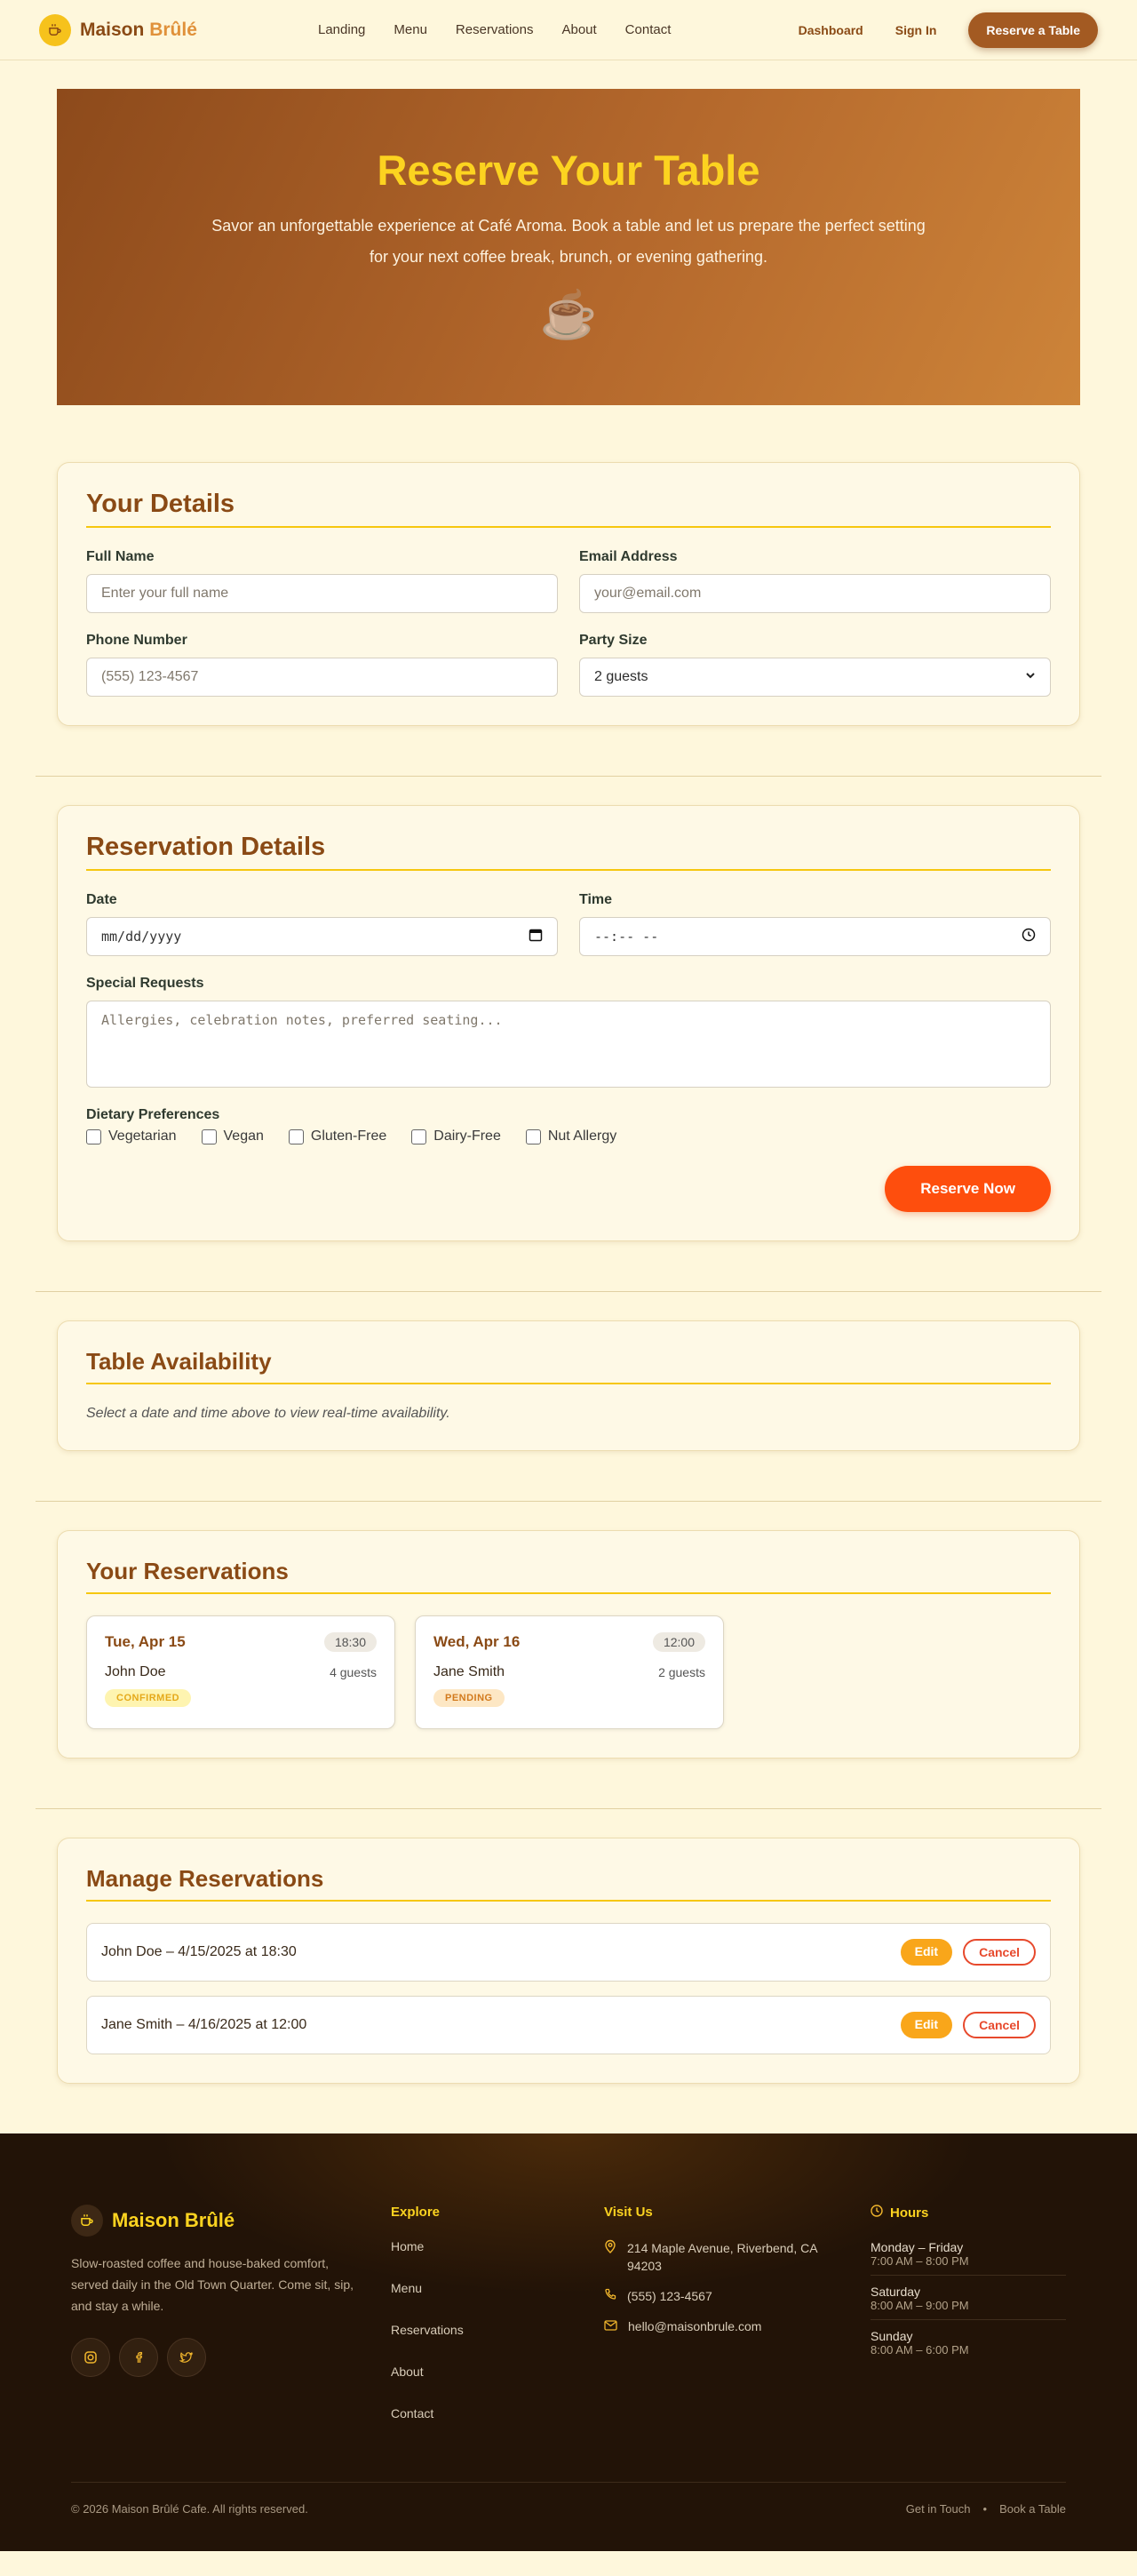 This screenshot has width=1137, height=2576. What do you see at coordinates (498, 2372) in the screenshot?
I see `footer-link-about: About` at bounding box center [498, 2372].